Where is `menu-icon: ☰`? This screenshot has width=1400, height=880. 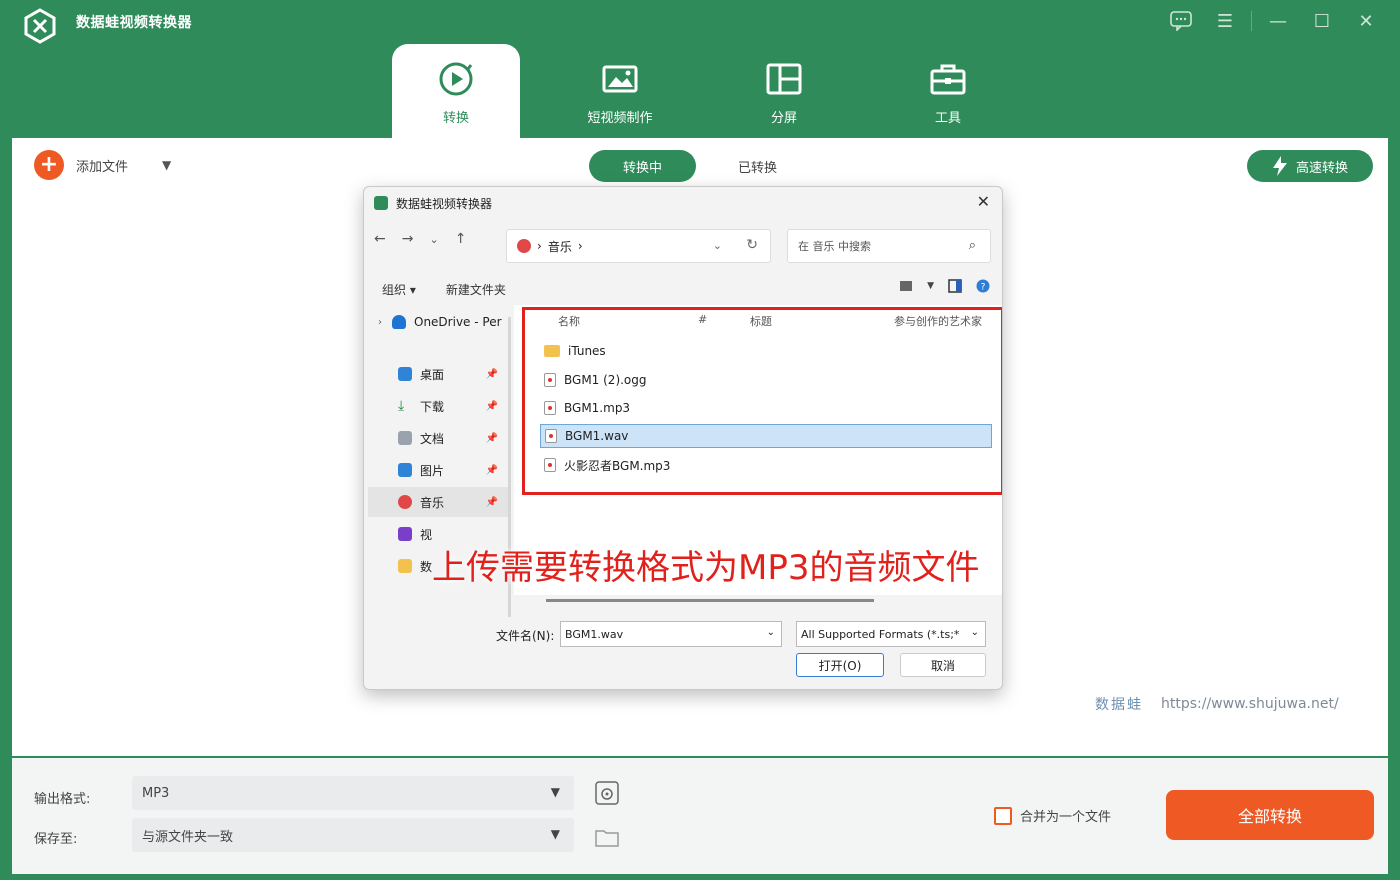
menu-icon: ☰ is located at coordinates (1225, 21).